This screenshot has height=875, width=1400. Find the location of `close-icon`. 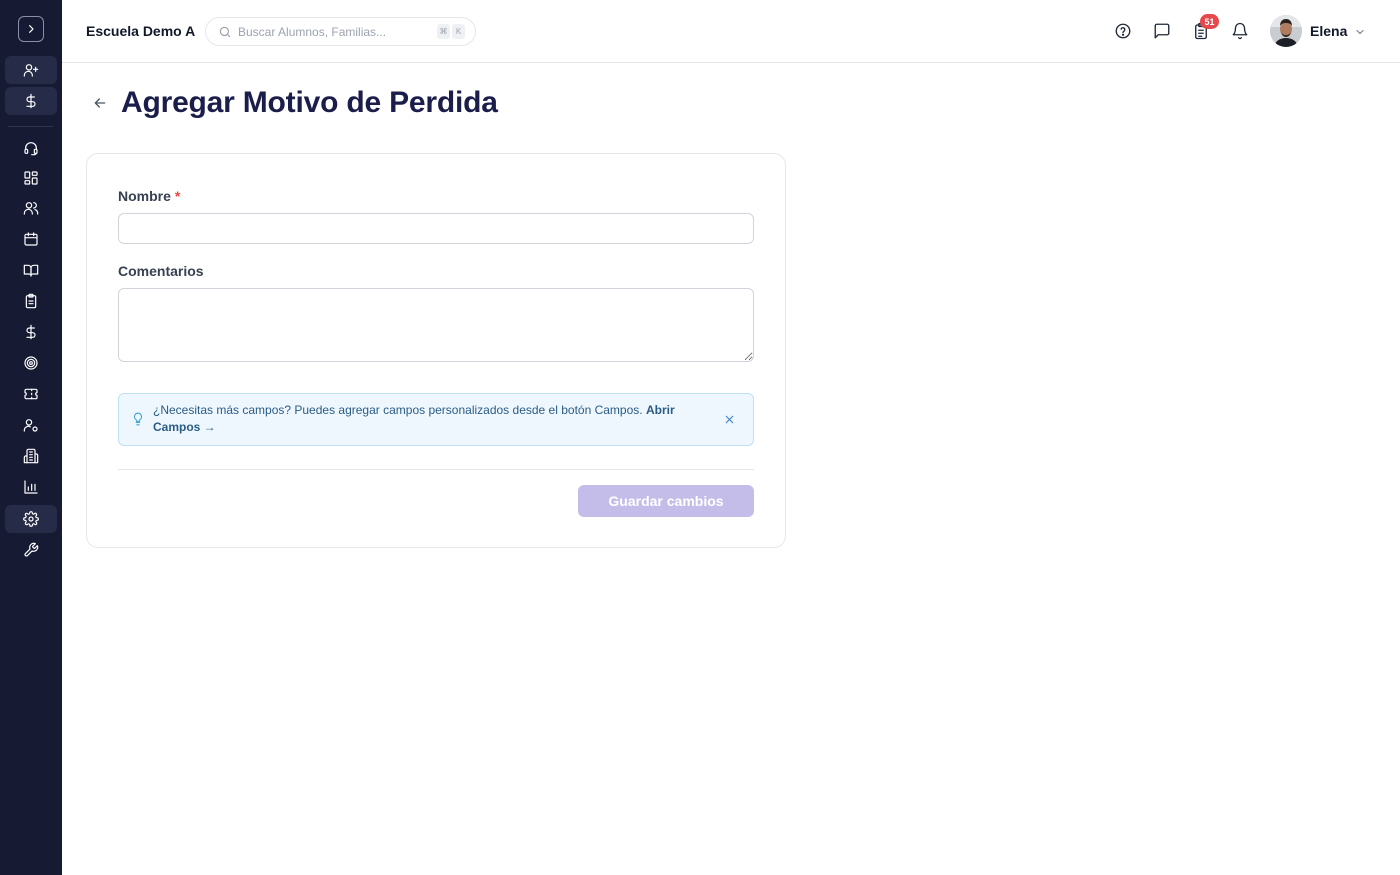

close-icon is located at coordinates (729, 419).